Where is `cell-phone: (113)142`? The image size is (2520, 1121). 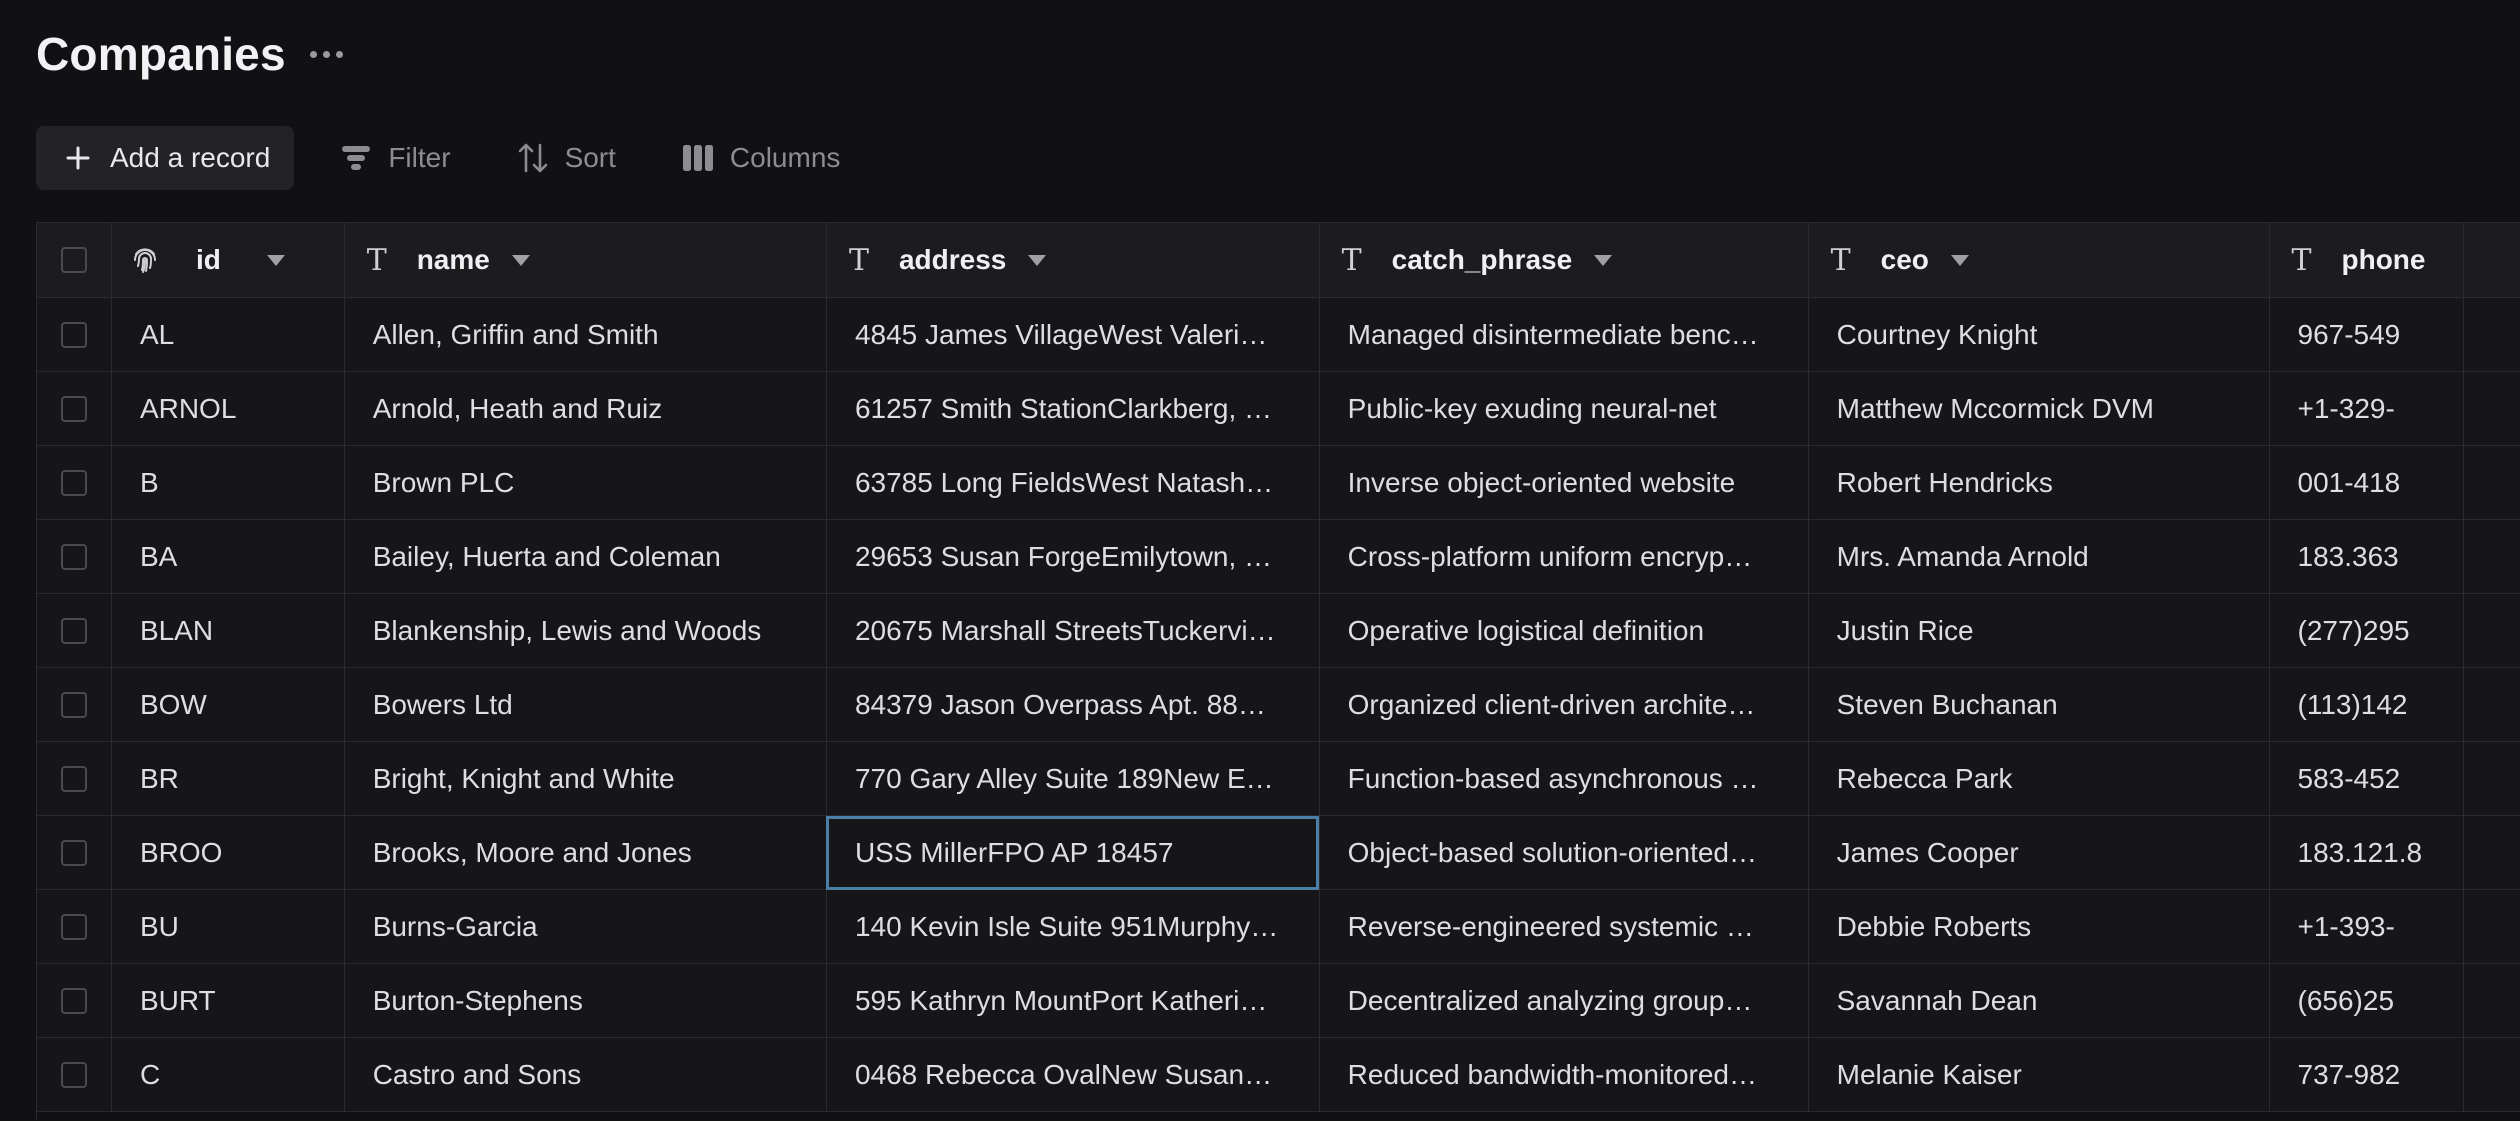 cell-phone: (113)142 is located at coordinates (2366, 705).